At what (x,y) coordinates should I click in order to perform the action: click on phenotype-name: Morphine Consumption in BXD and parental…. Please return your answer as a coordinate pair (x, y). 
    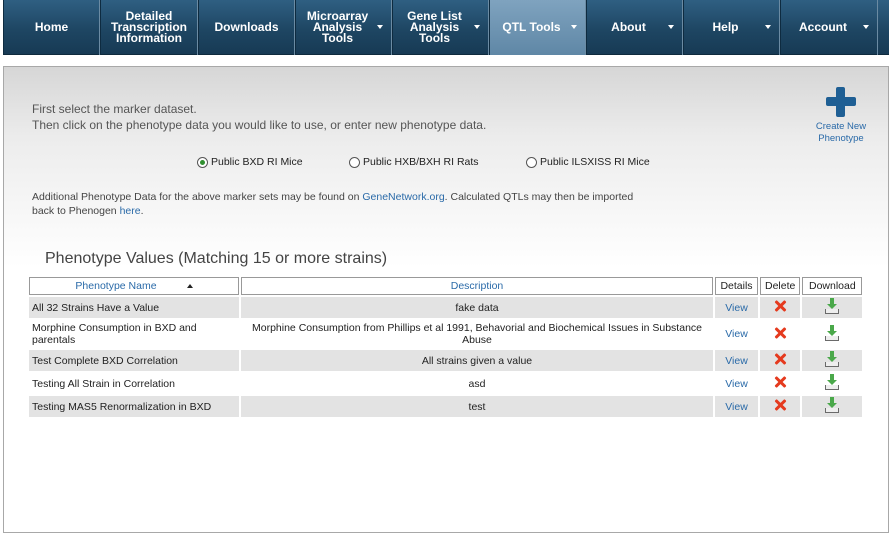
    Looking at the image, I should click on (134, 334).